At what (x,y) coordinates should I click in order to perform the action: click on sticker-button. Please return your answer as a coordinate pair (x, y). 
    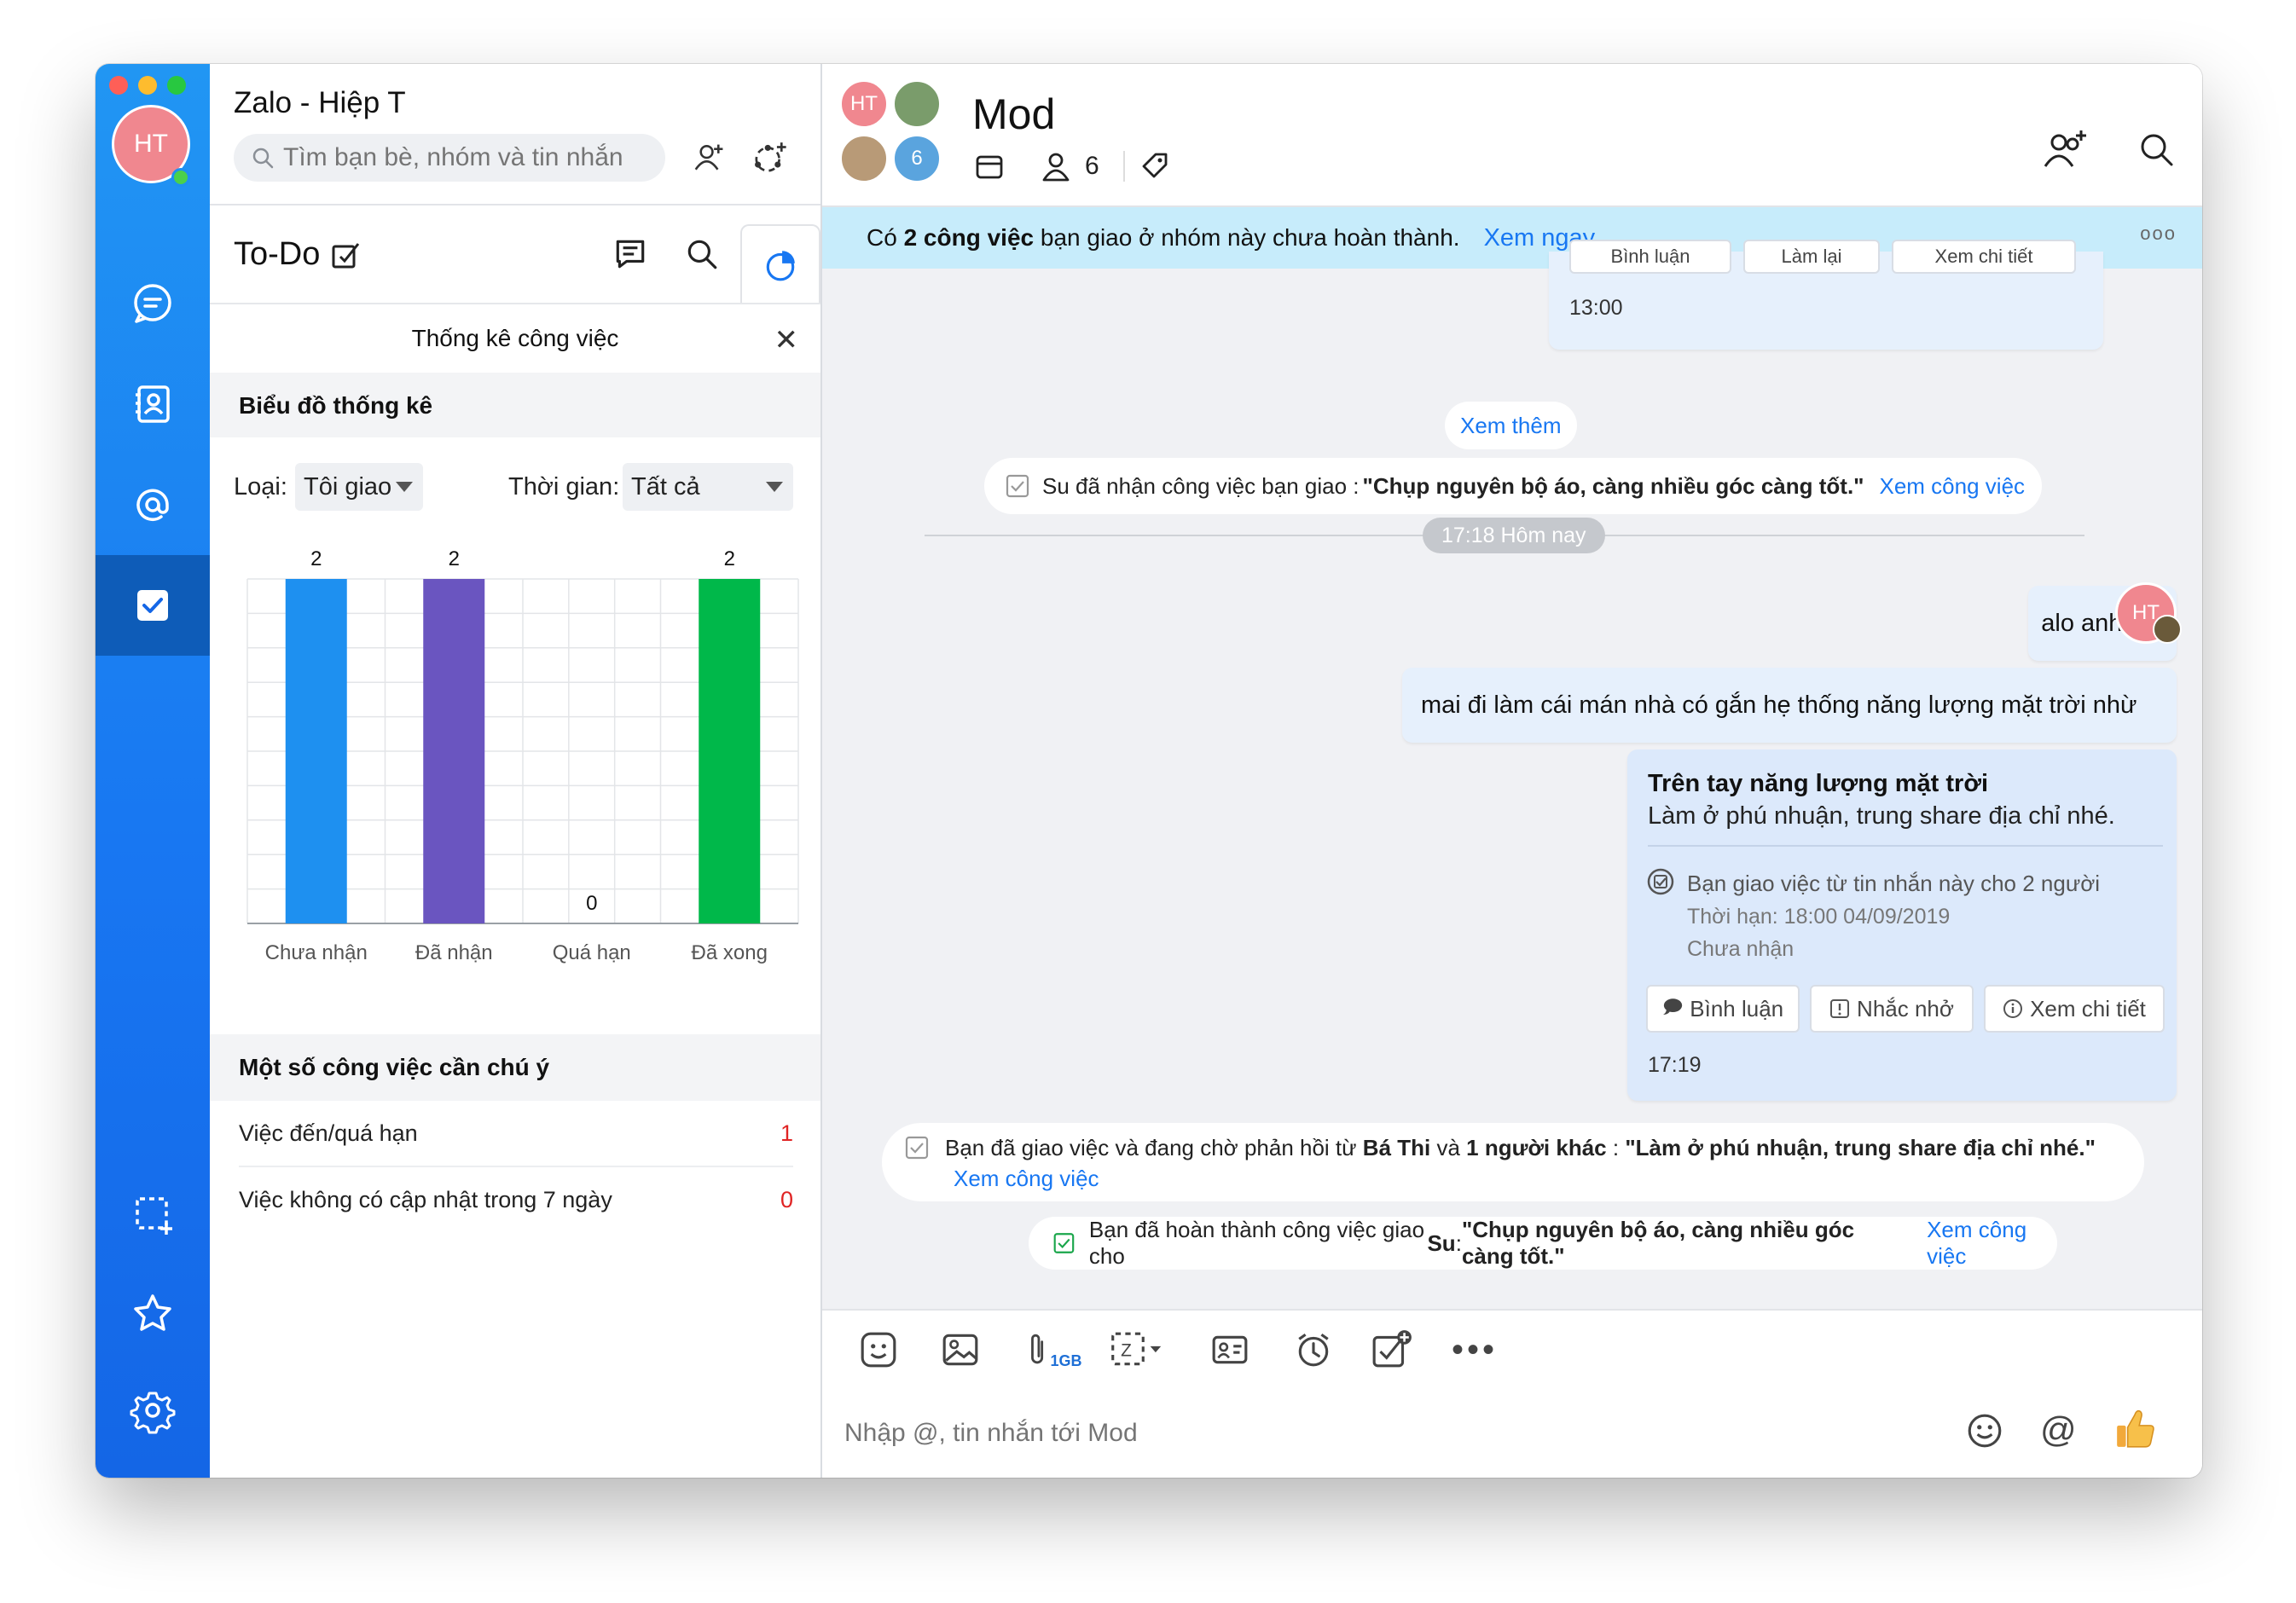
    Looking at the image, I should click on (878, 1350).